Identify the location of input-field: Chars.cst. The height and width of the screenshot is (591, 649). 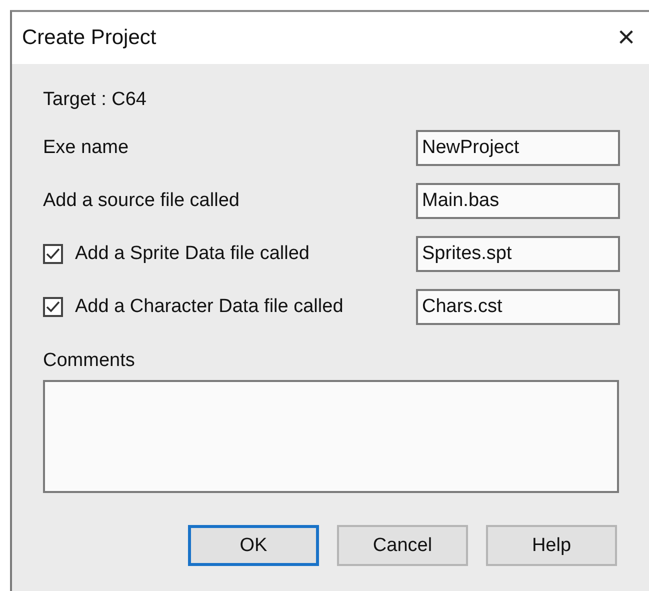
(518, 307).